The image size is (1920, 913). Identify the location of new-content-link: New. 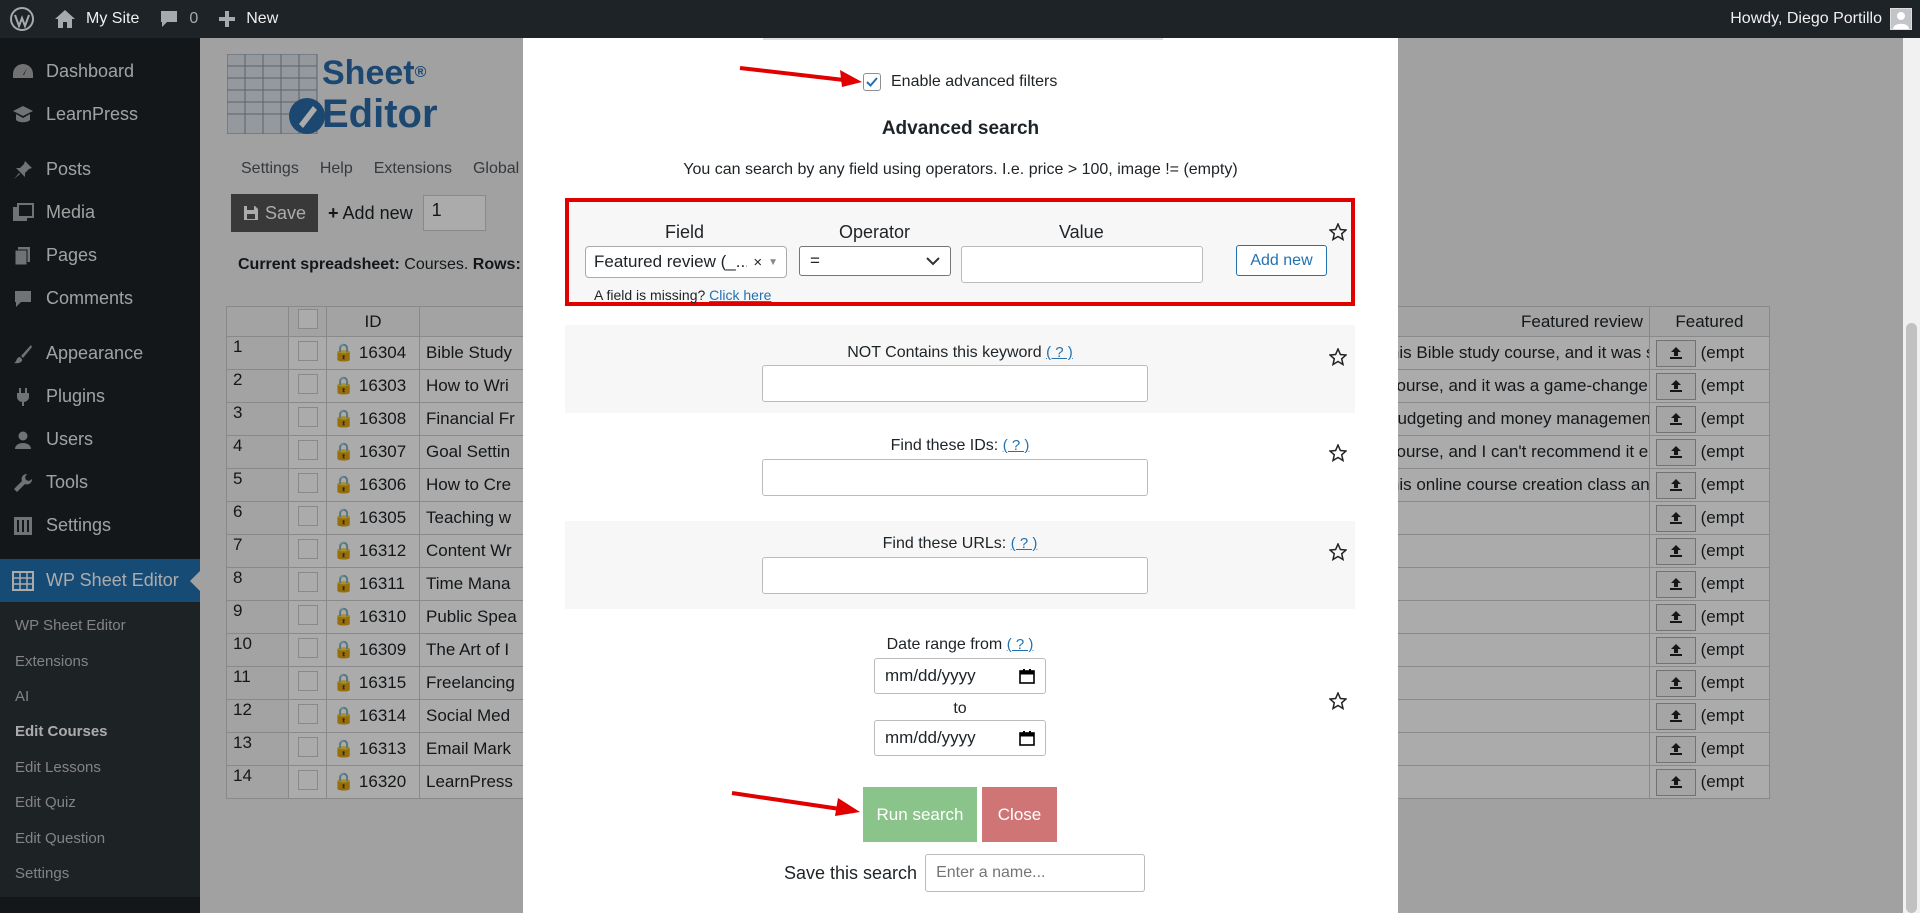
(248, 19).